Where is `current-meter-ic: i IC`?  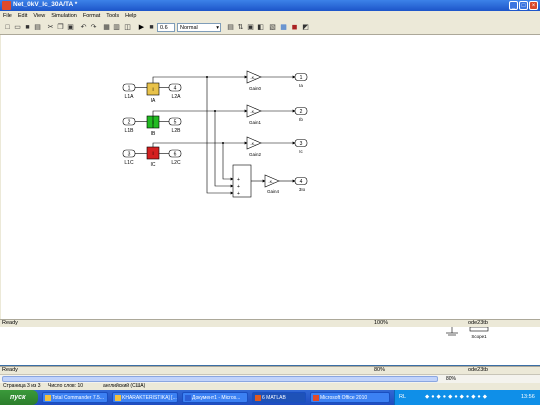
current-meter-ic: i IC is located at coordinates (153, 157).